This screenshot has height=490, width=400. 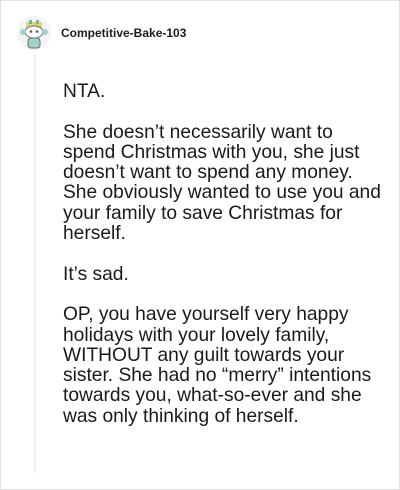 I want to click on avatar, so click(x=34, y=33).